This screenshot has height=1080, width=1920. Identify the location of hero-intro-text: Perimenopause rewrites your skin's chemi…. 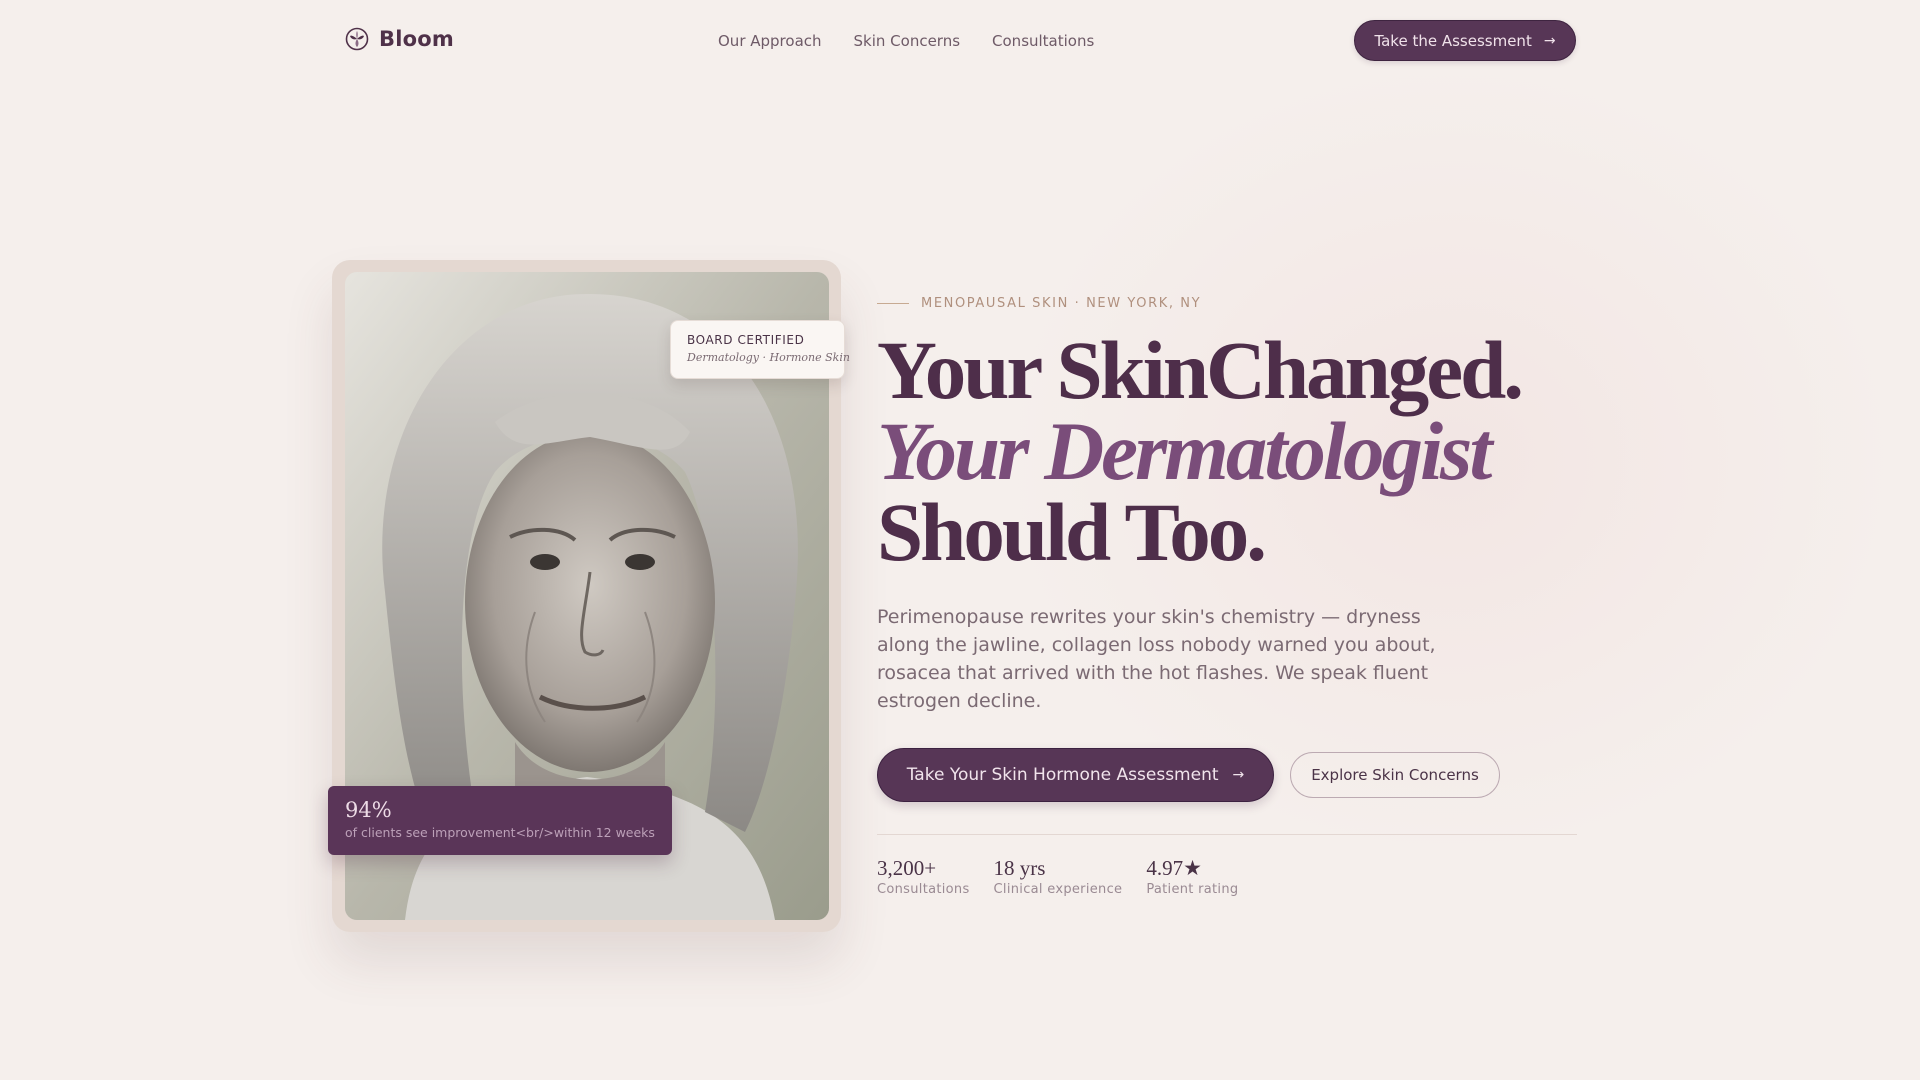
(1156, 659).